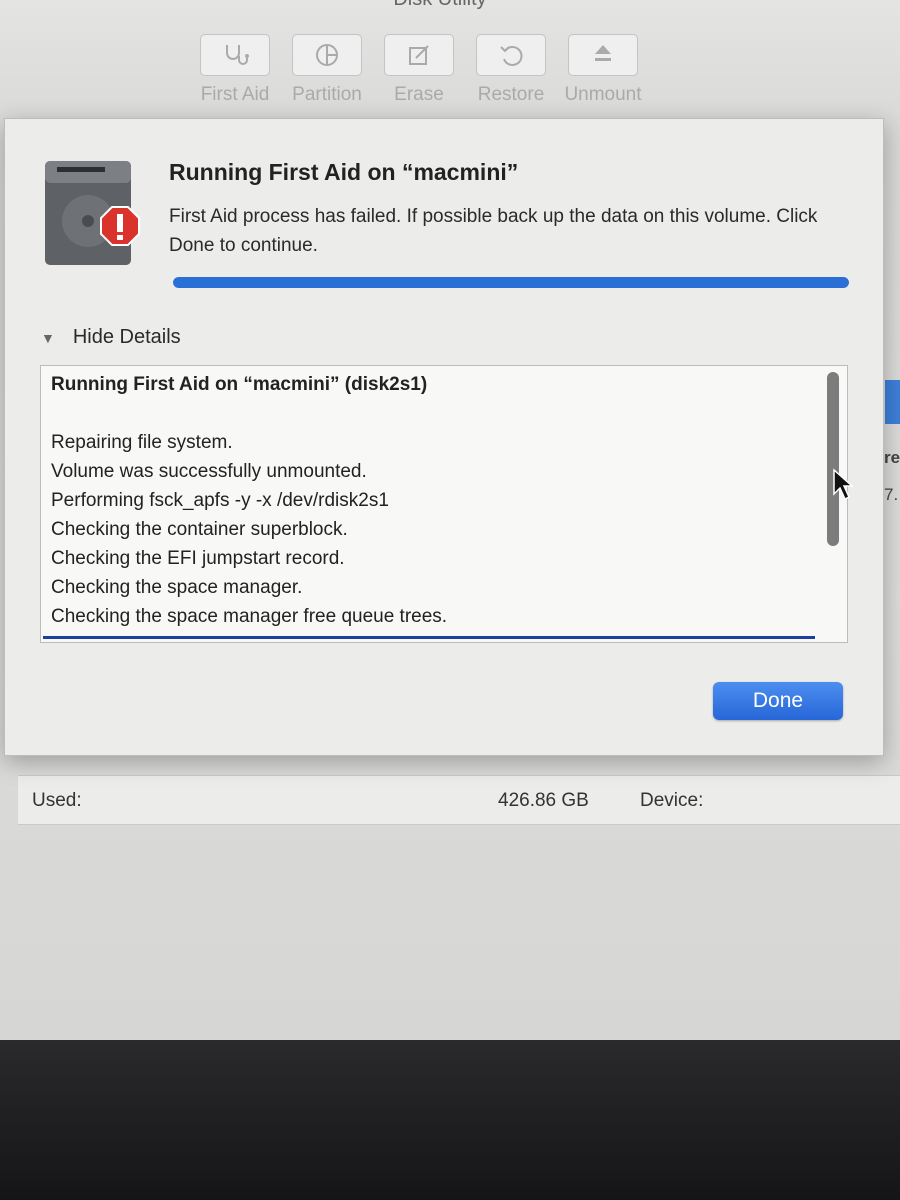  Describe the element at coordinates (429, 637) in the screenshot. I see `selection-underline` at that location.